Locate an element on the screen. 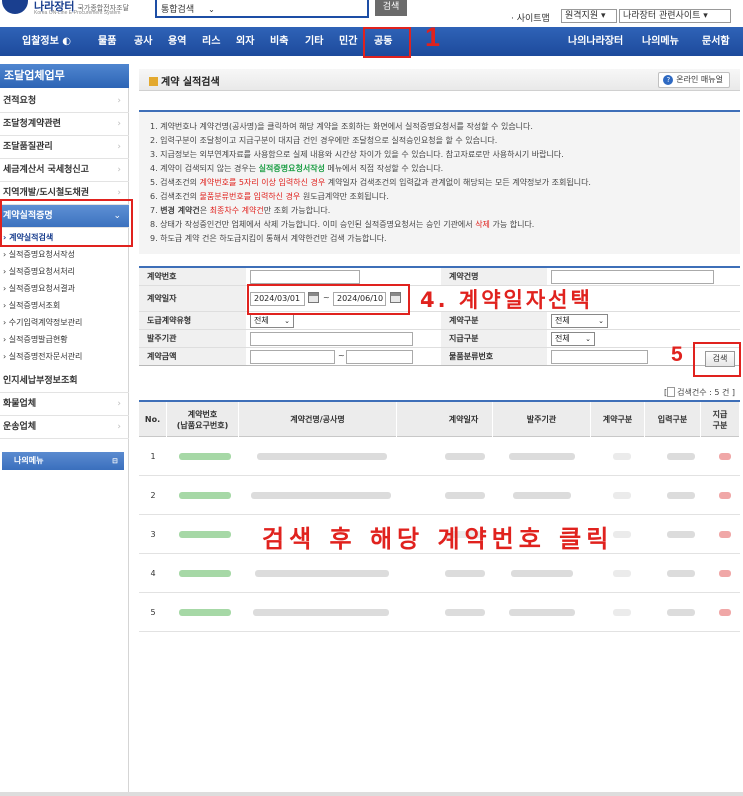 The image size is (743, 796). nav-item-foreign: 외자 is located at coordinates (245, 41).